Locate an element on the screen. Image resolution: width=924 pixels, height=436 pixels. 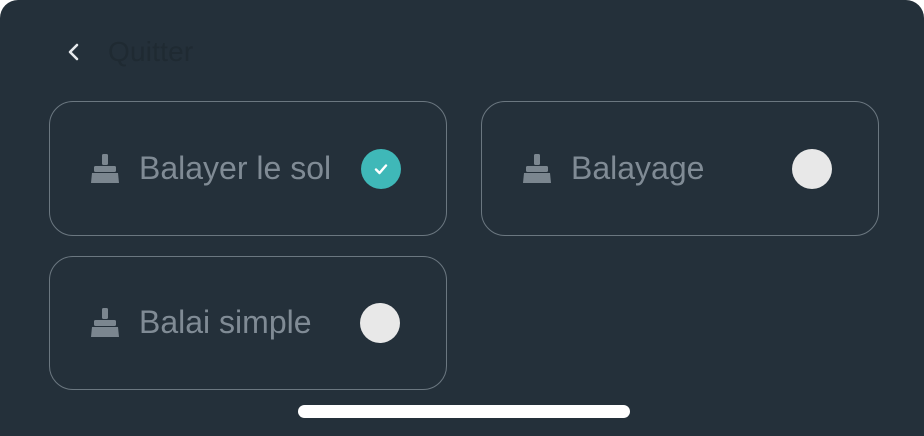
option-label: Balai simple is located at coordinates (225, 321).